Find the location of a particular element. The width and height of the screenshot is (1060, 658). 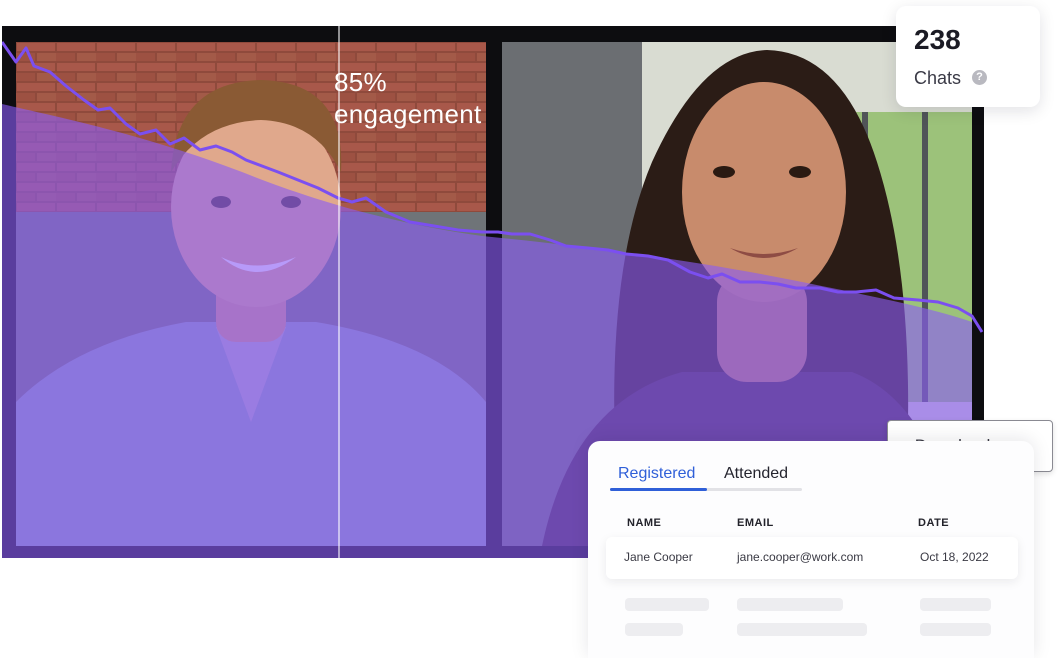

cell-name: Jane Cooper is located at coordinates (658, 557).